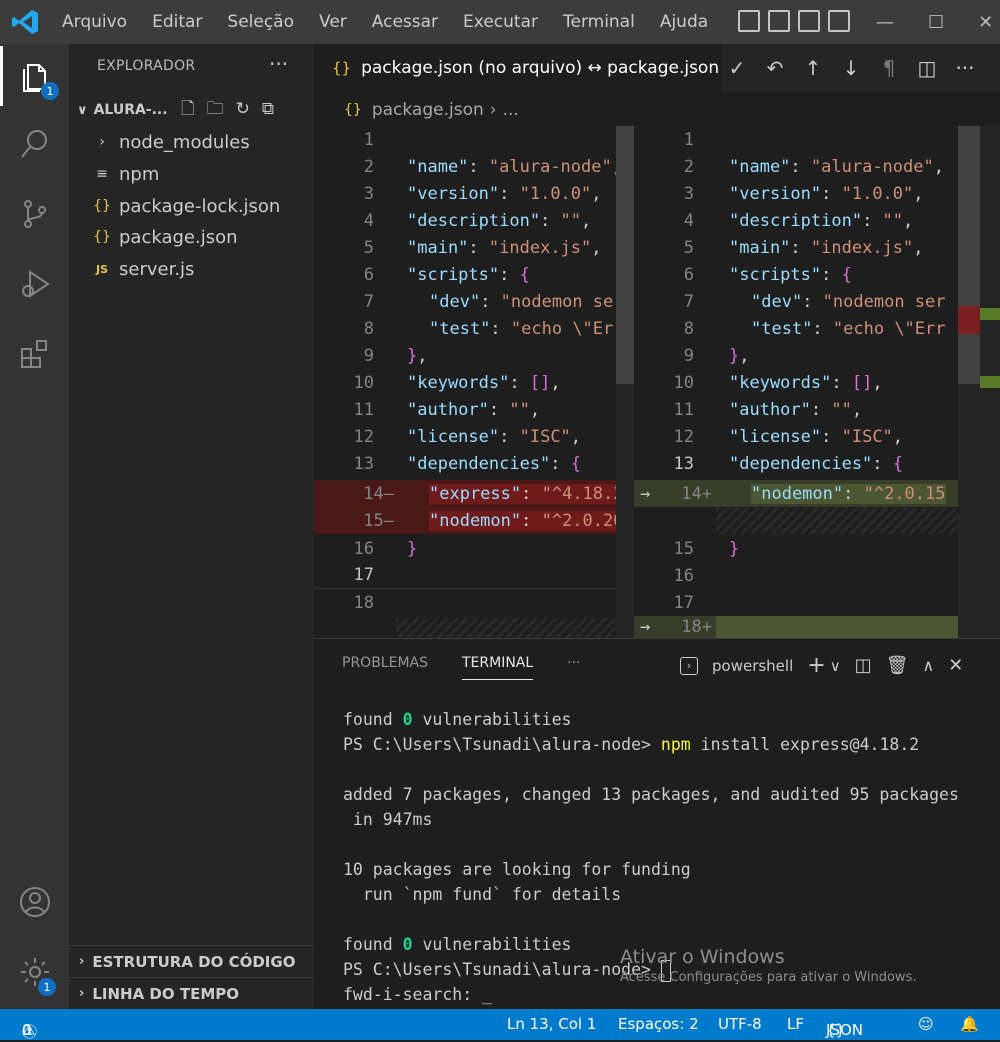 Image resolution: width=1000 pixels, height=1042 pixels. Describe the element at coordinates (740, 1024) in the screenshot. I see `encoding-status: UTF-8` at that location.